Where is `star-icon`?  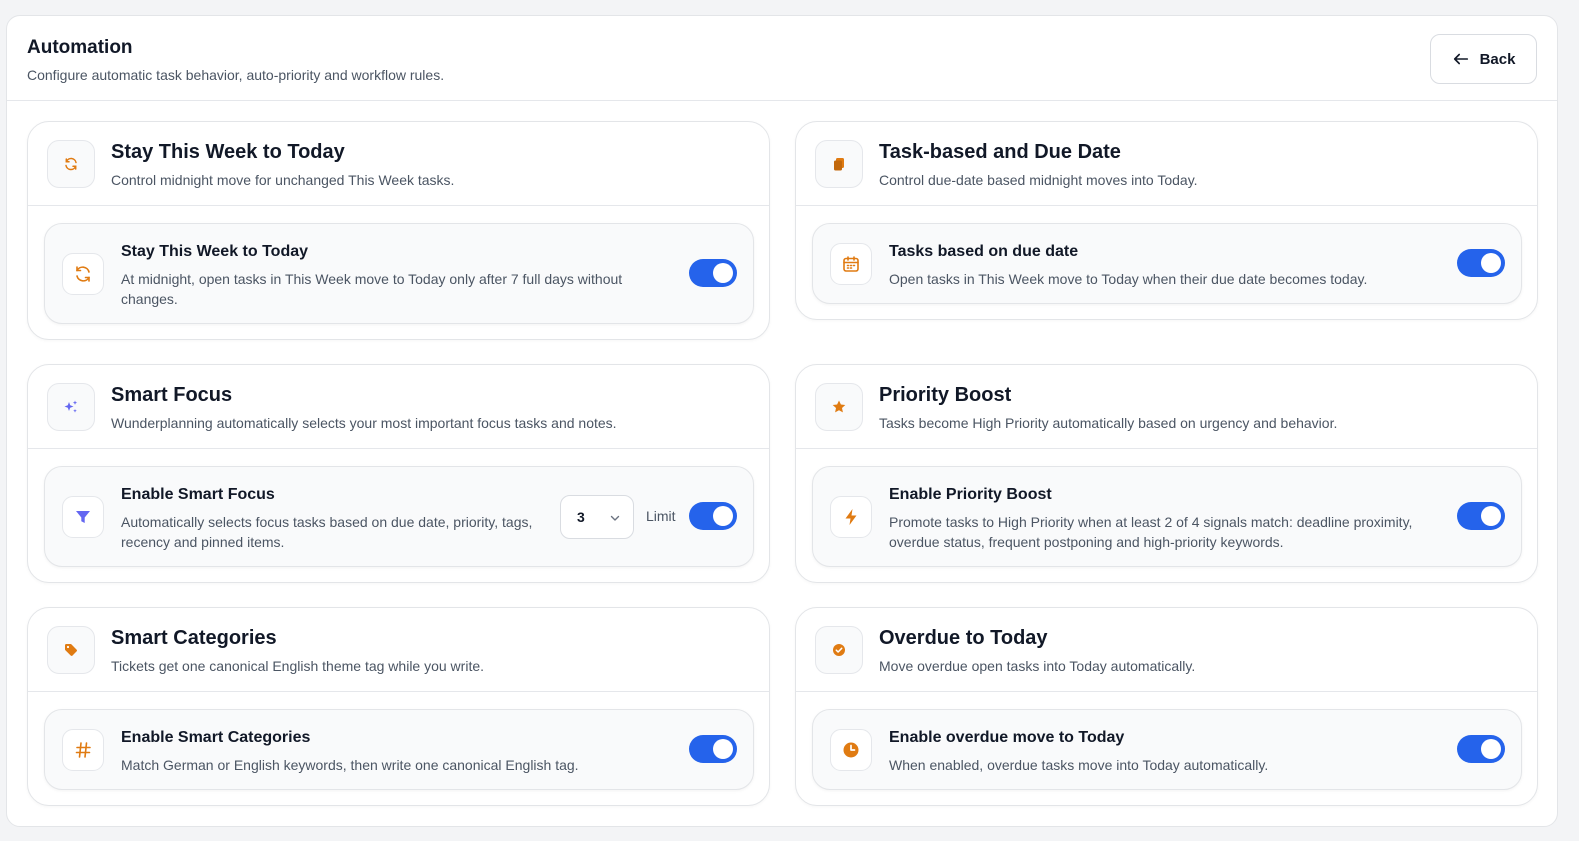 star-icon is located at coordinates (839, 407).